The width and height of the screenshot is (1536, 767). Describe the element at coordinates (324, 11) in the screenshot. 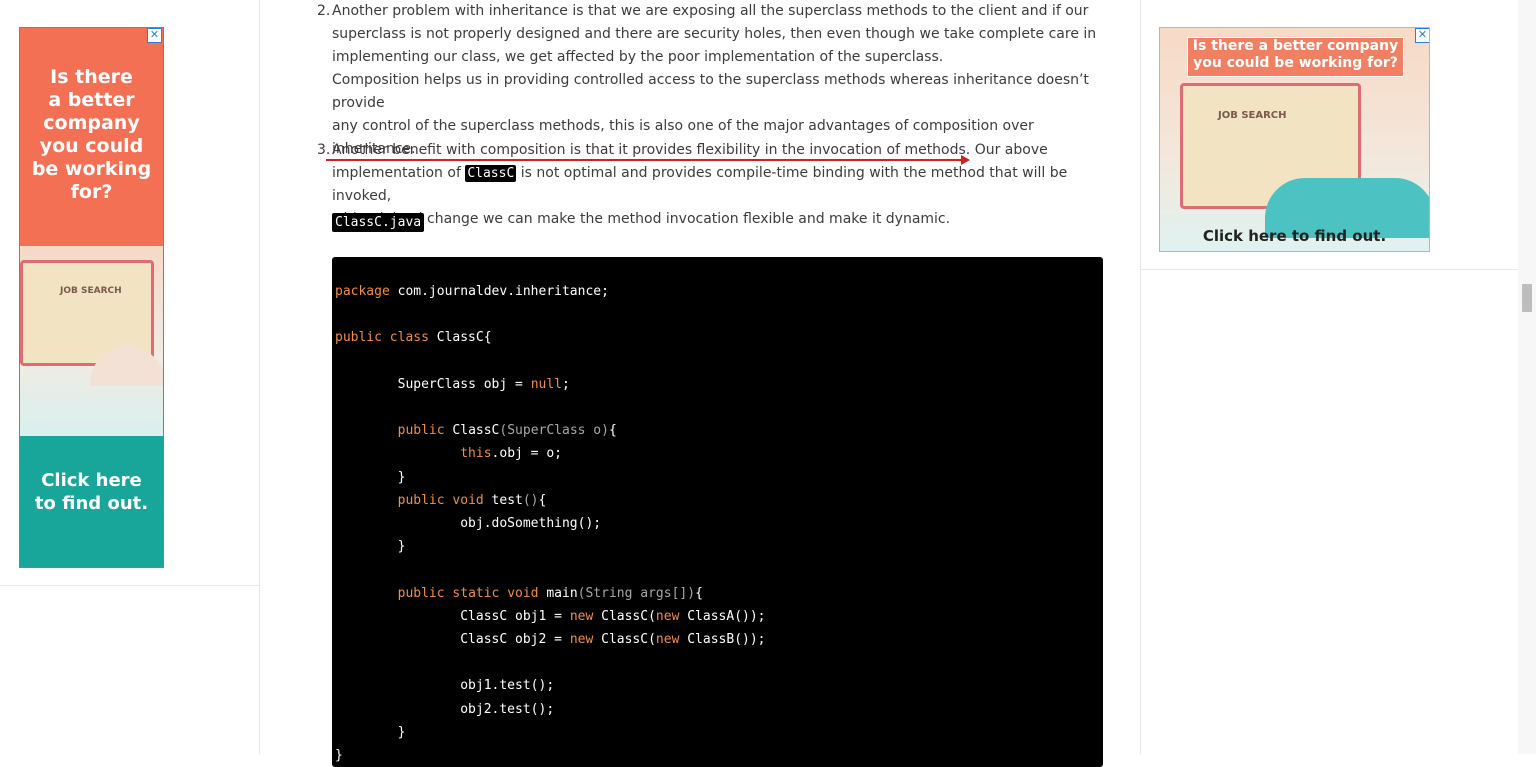

I see `list-number: 2.` at that location.